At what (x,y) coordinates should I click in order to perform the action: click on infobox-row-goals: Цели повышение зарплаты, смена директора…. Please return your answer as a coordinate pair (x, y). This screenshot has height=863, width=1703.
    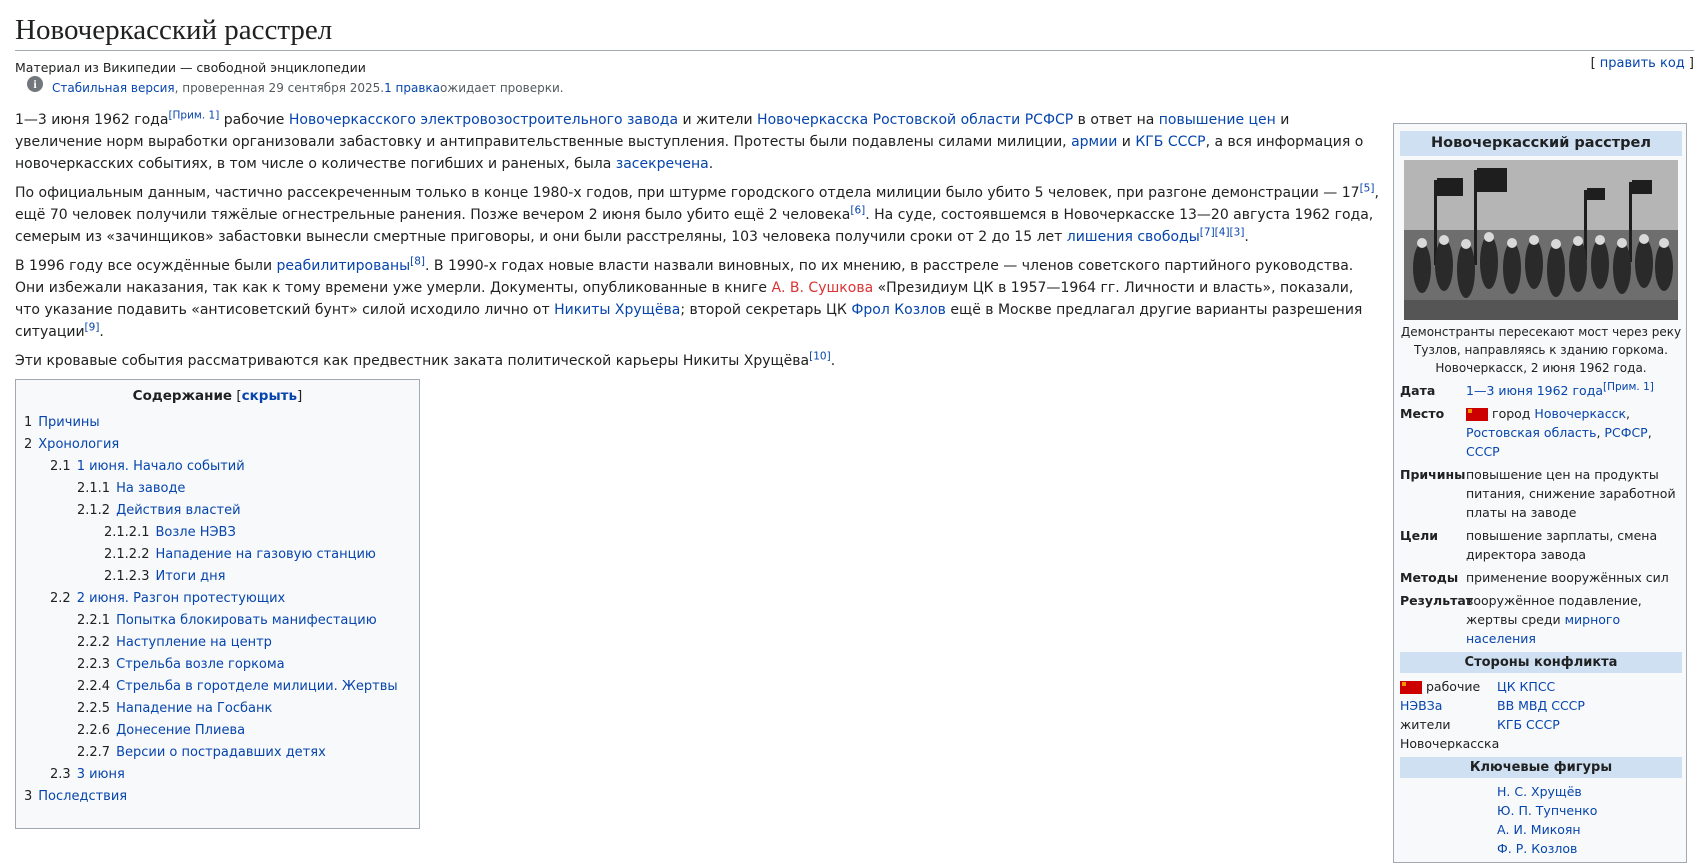
    Looking at the image, I should click on (1529, 545).